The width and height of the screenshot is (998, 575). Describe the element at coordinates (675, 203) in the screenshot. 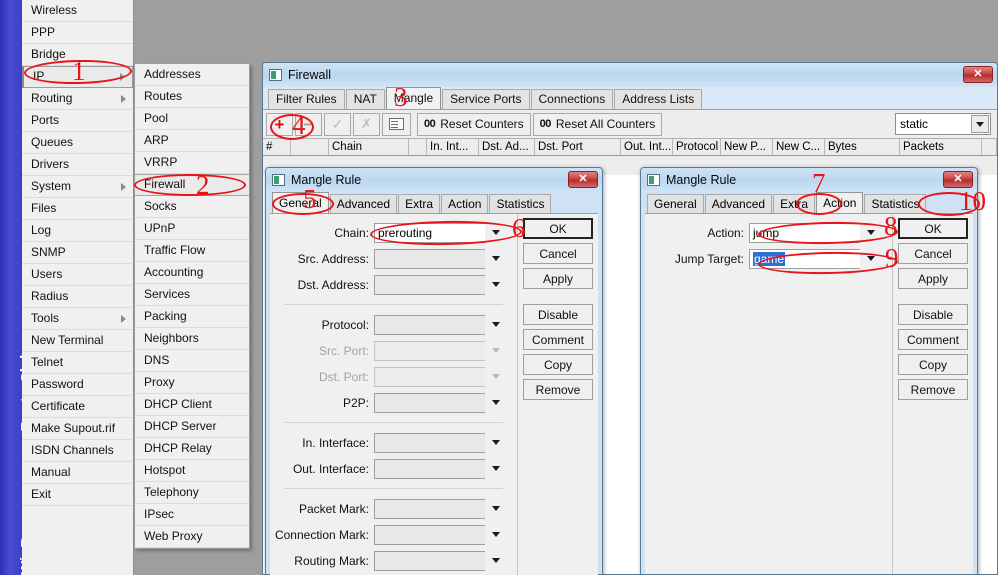

I see `action-tab-general: General` at that location.